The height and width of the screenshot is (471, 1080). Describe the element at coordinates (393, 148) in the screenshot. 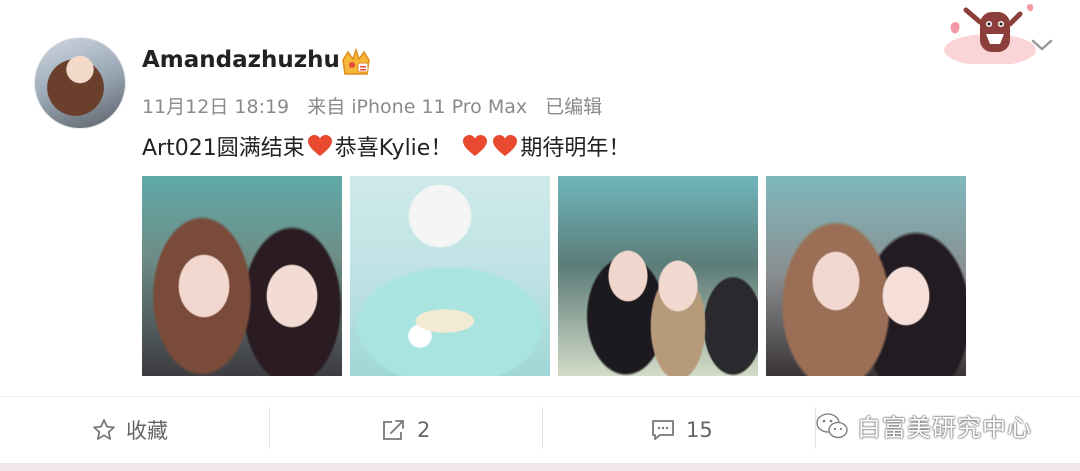

I see `post-text-part2: 恭喜Kylie！` at that location.